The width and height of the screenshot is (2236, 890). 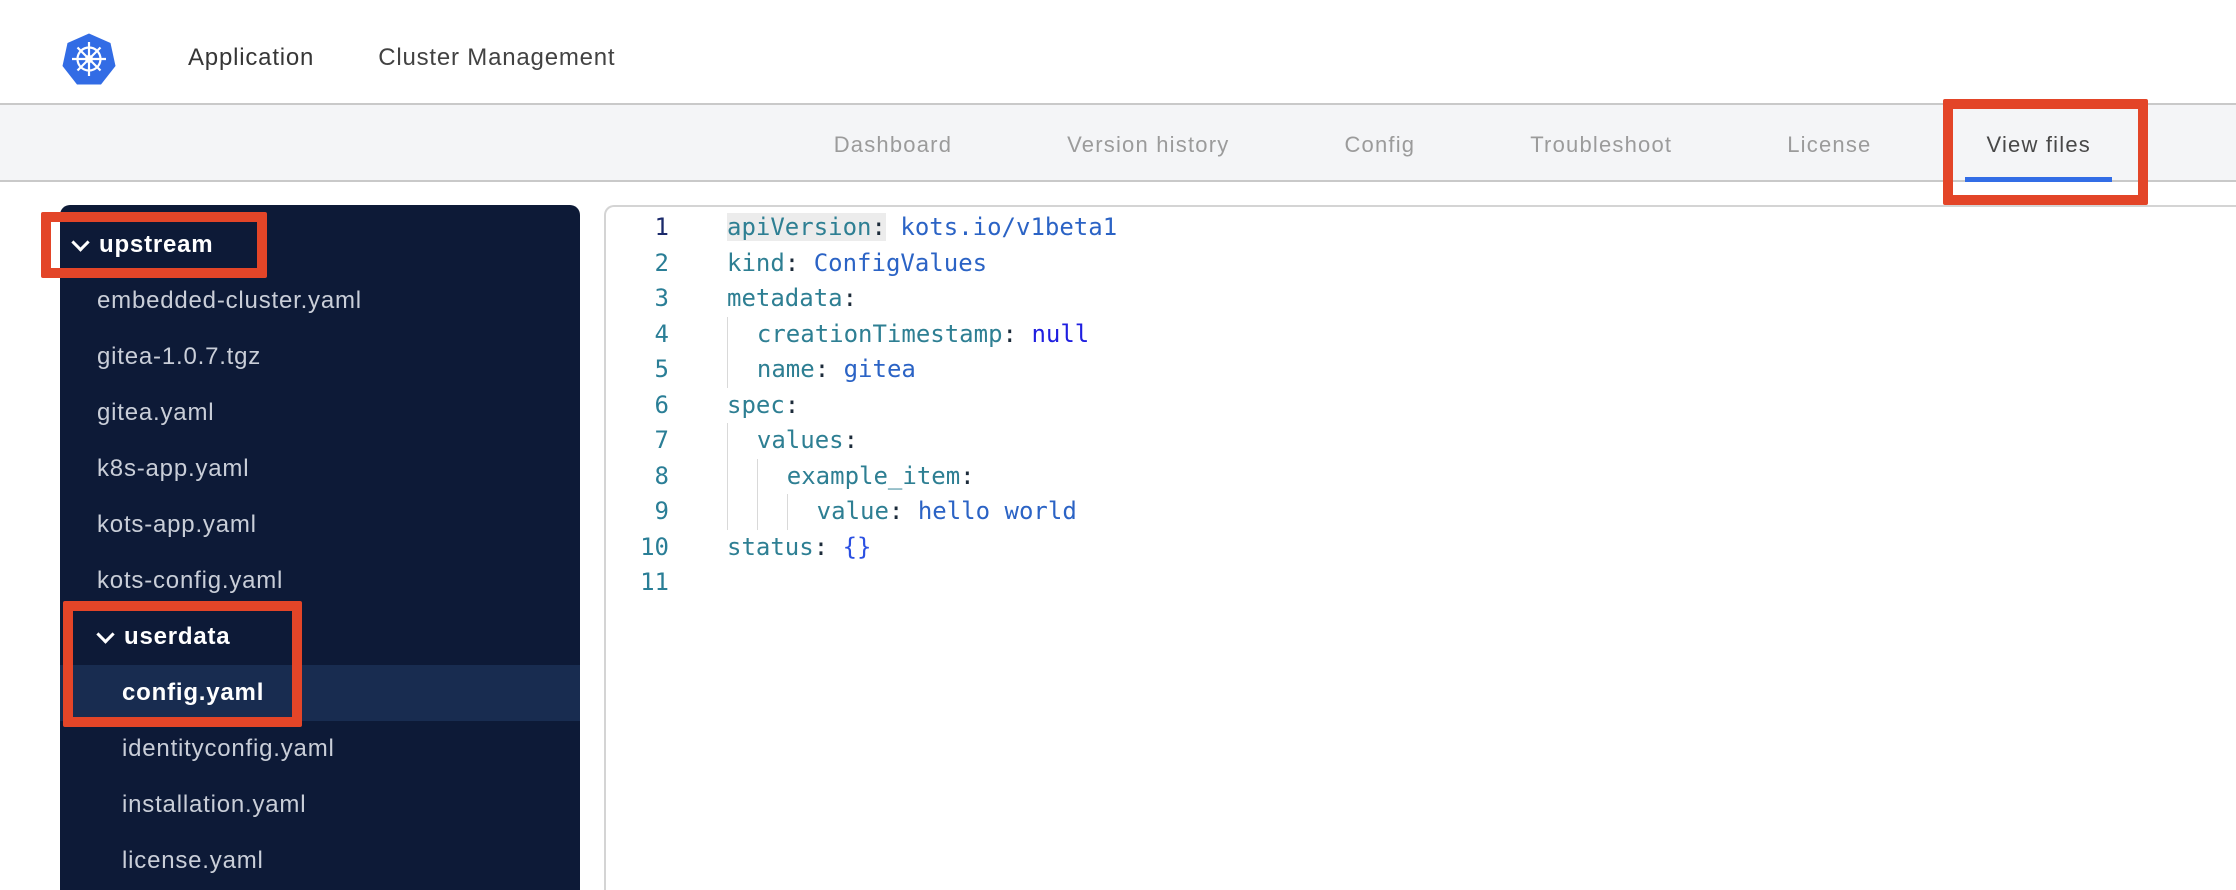 I want to click on tab-troubleshoot: Troubleshoot, so click(x=1601, y=142).